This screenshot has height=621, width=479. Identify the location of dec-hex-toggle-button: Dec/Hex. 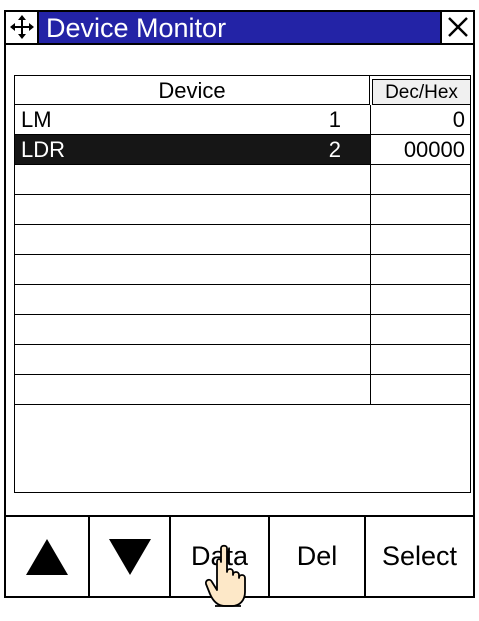
(421, 92).